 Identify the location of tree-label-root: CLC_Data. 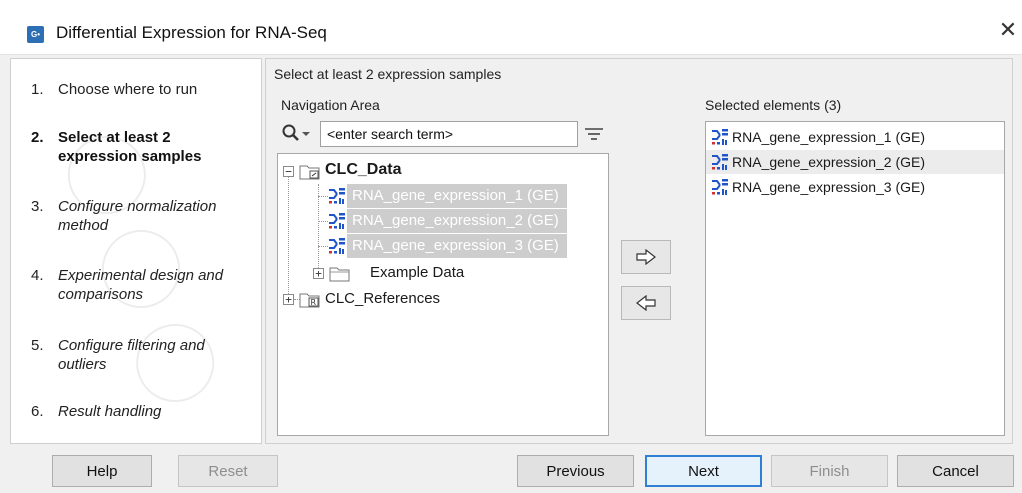
(363, 169).